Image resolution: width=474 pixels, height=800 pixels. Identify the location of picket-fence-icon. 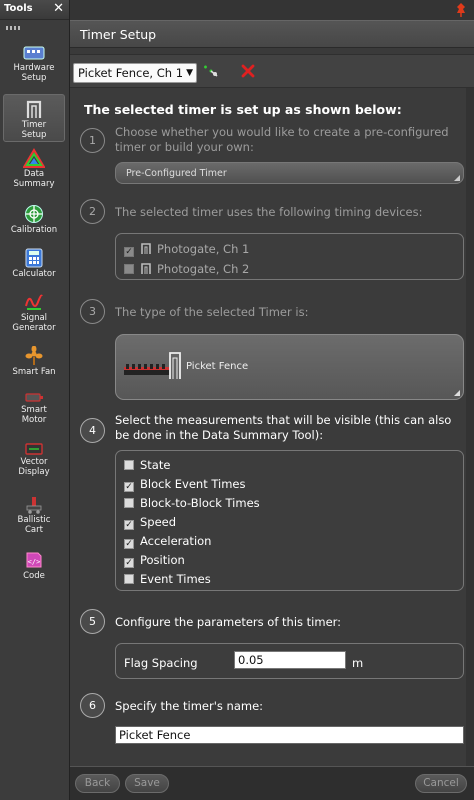
(152, 365).